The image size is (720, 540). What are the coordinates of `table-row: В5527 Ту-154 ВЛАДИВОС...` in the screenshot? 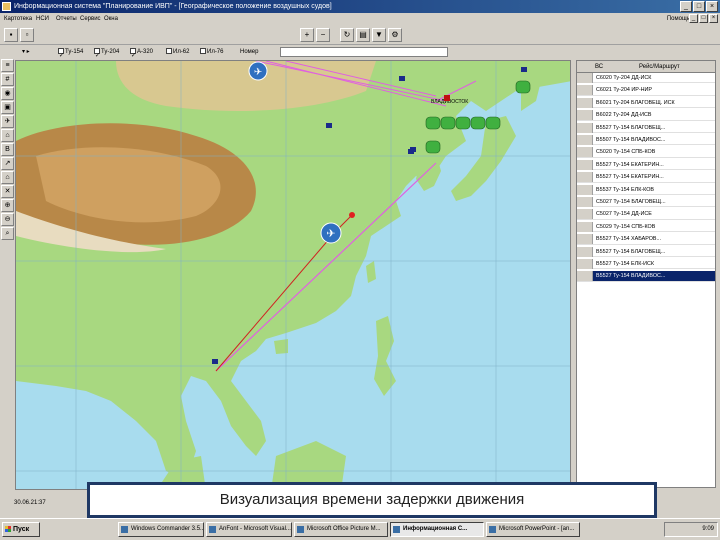 It's located at (646, 276).